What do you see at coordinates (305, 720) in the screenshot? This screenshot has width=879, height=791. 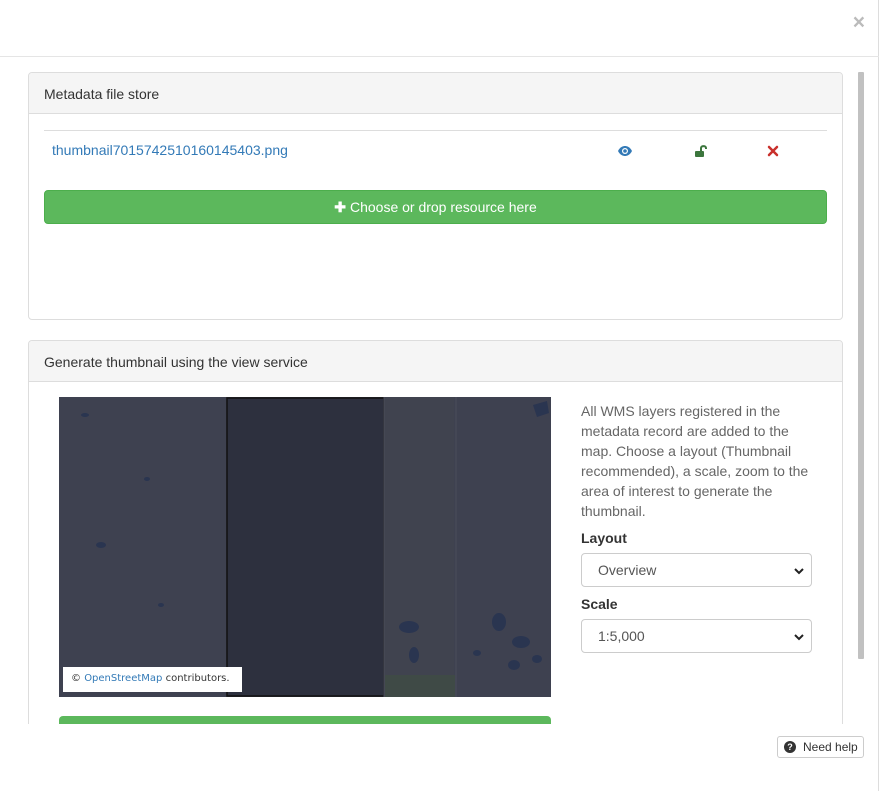 I see `generate-thumbnail-button` at bounding box center [305, 720].